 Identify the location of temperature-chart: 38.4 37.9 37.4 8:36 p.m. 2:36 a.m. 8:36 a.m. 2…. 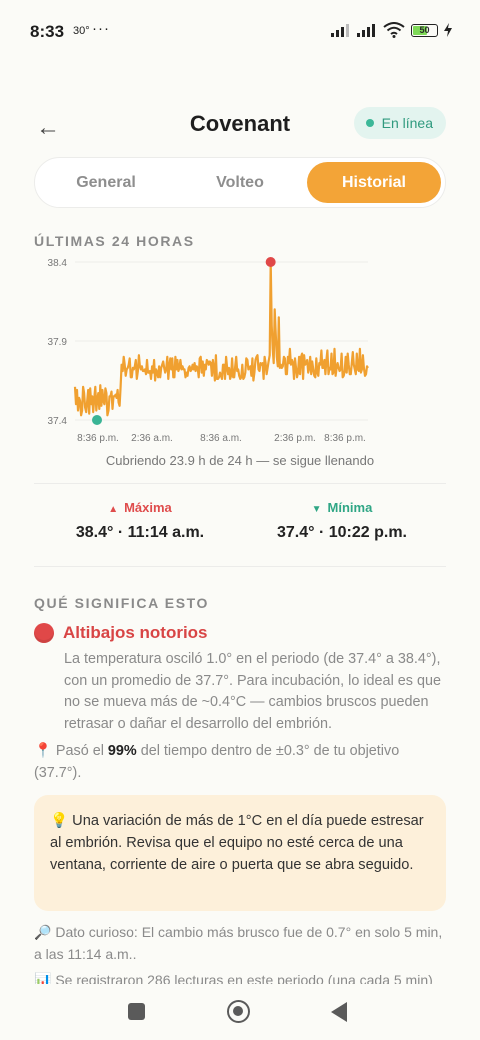
(208, 350).